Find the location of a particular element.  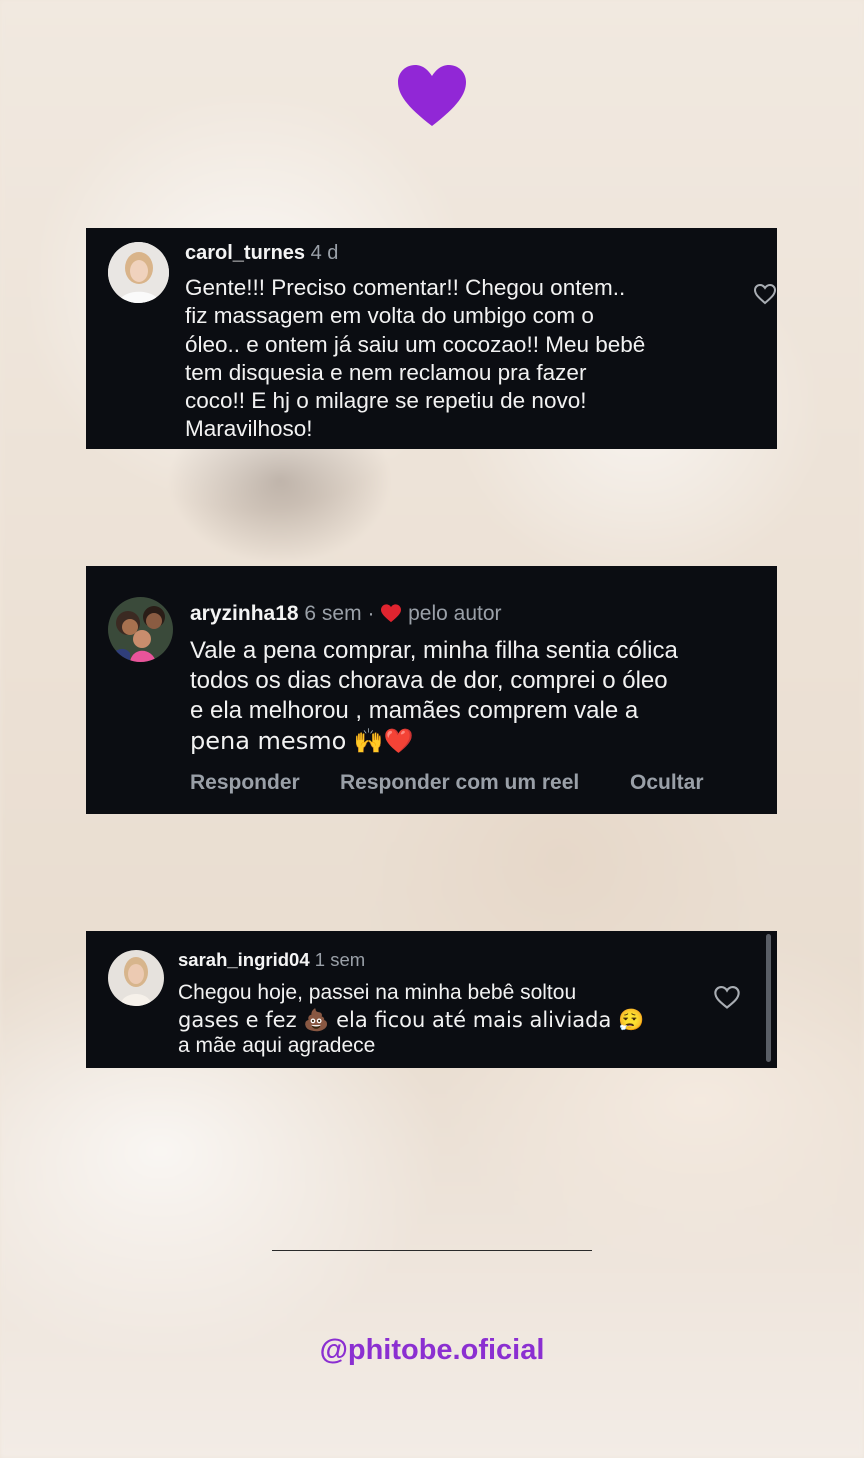

username-text: sarah_ingrid04 is located at coordinates (244, 959).